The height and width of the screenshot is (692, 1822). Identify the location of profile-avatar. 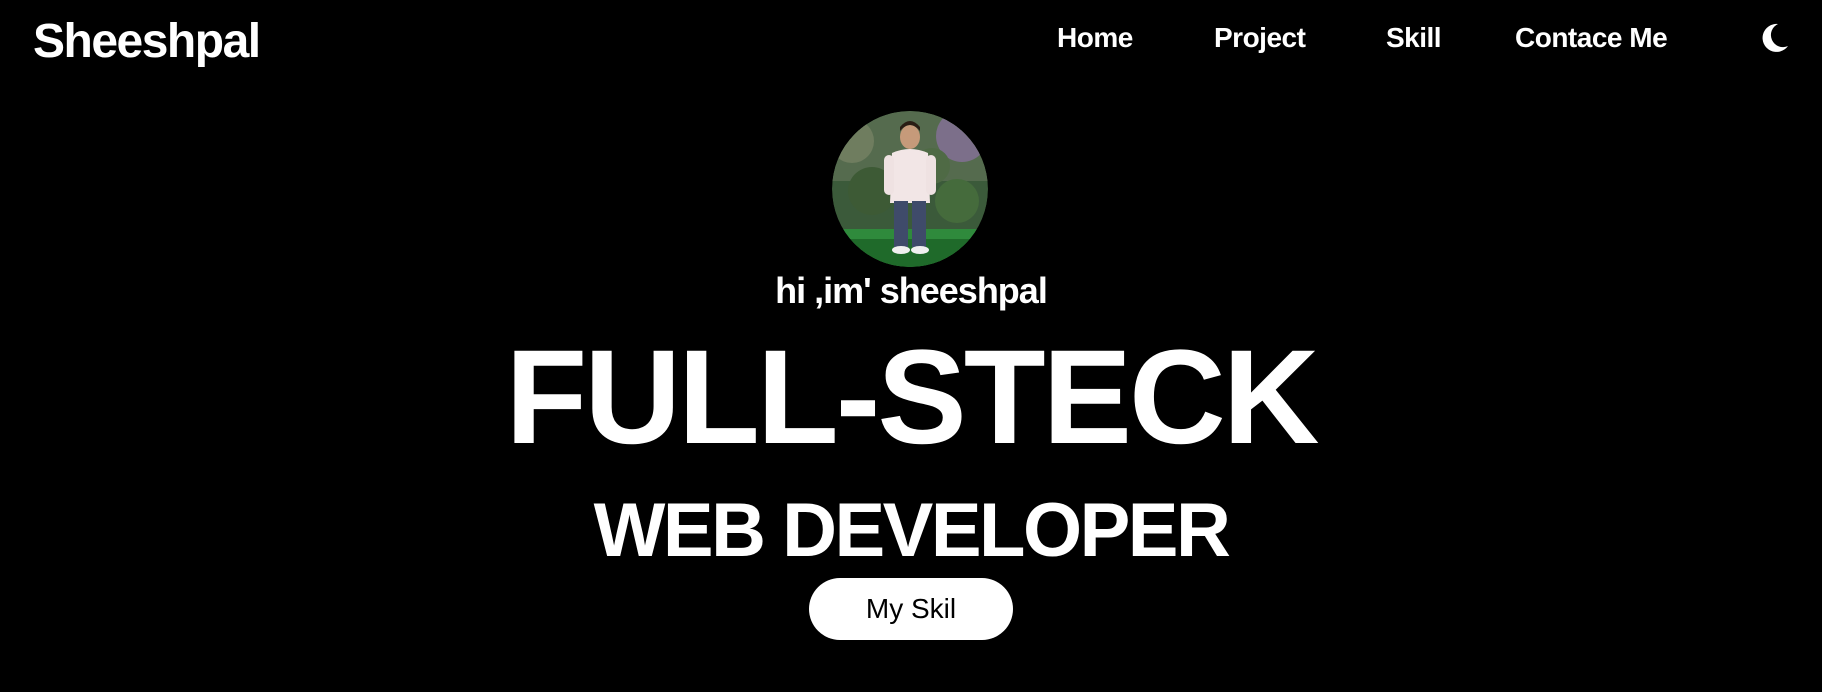
(910, 189).